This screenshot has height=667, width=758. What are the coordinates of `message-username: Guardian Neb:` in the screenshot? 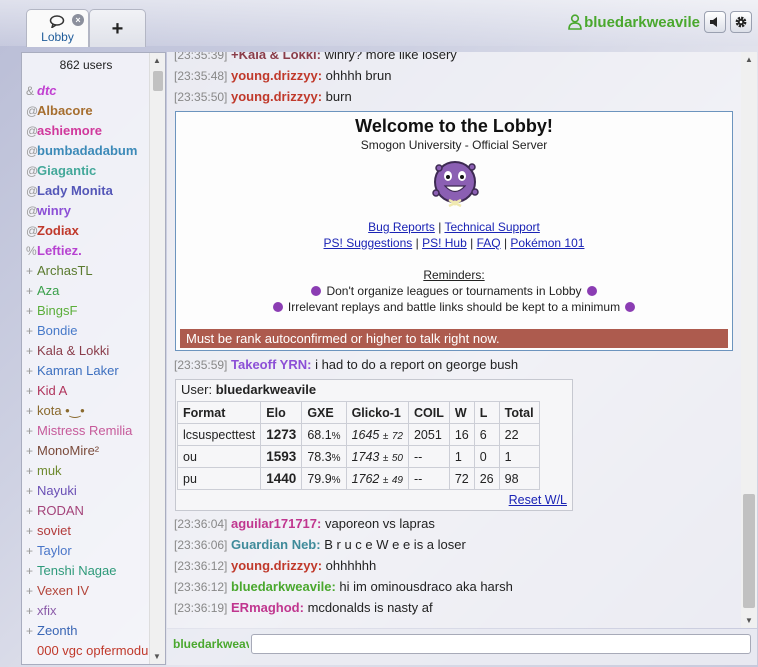 It's located at (276, 544).